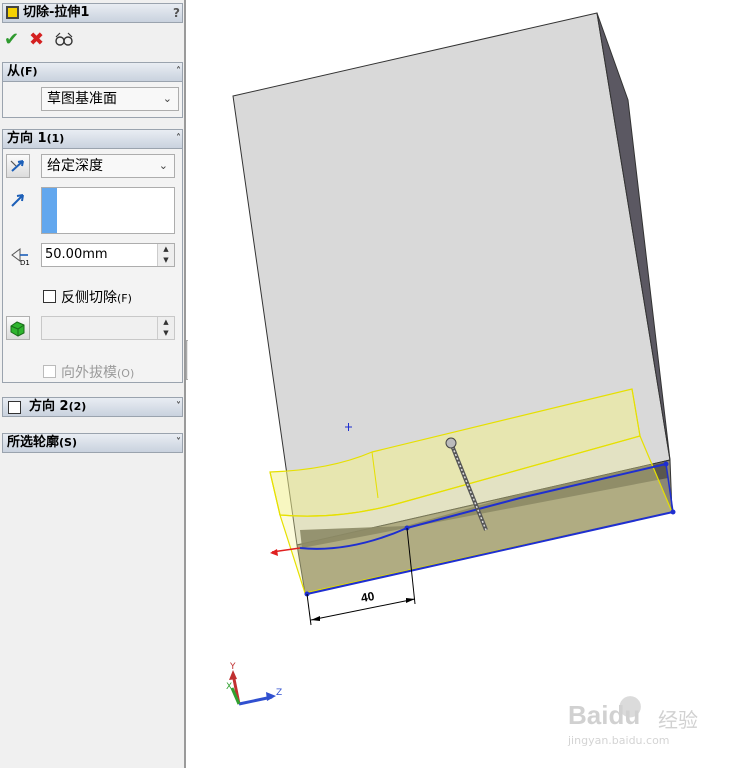 Image resolution: width=743 pixels, height=772 pixels. Describe the element at coordinates (176, 13) in the screenshot. I see `help-button: ?` at that location.